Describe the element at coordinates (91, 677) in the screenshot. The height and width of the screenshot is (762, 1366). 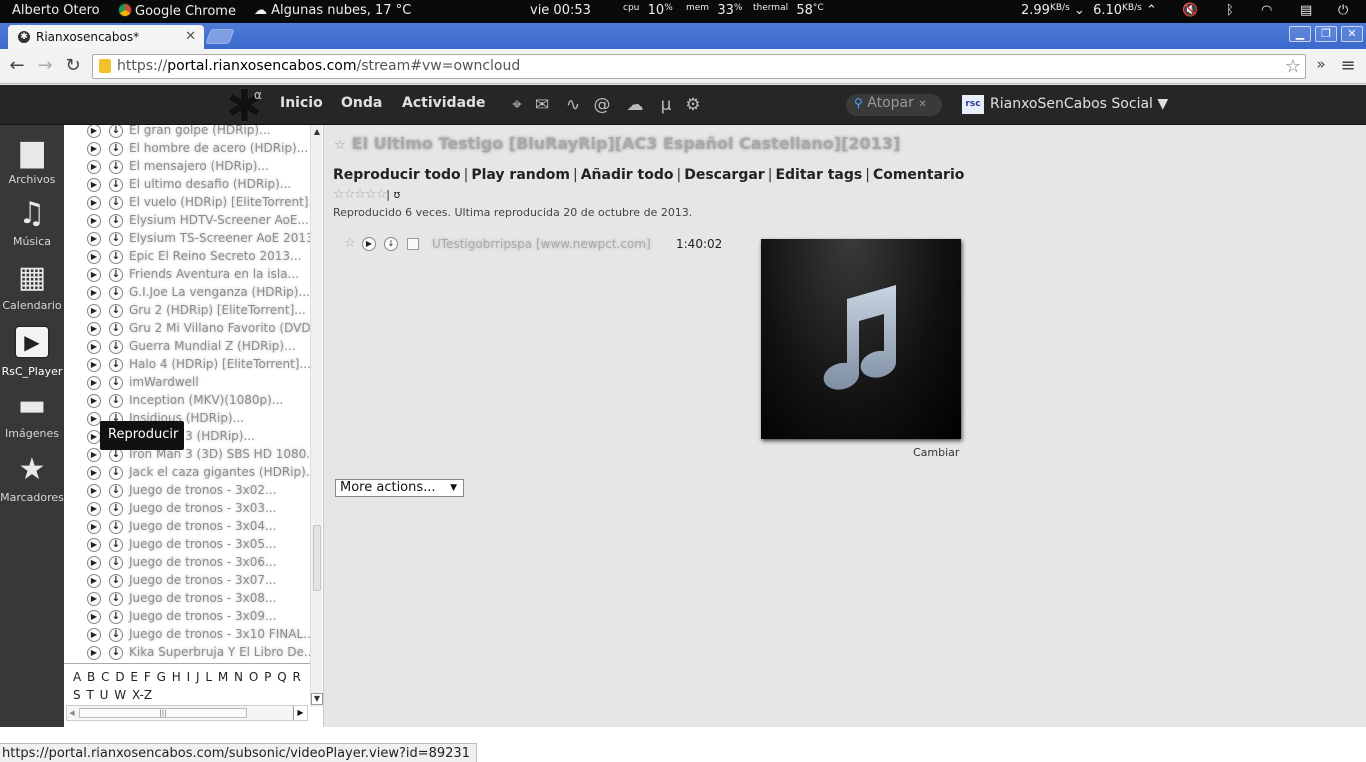
I see `alphabet-letter: B` at that location.